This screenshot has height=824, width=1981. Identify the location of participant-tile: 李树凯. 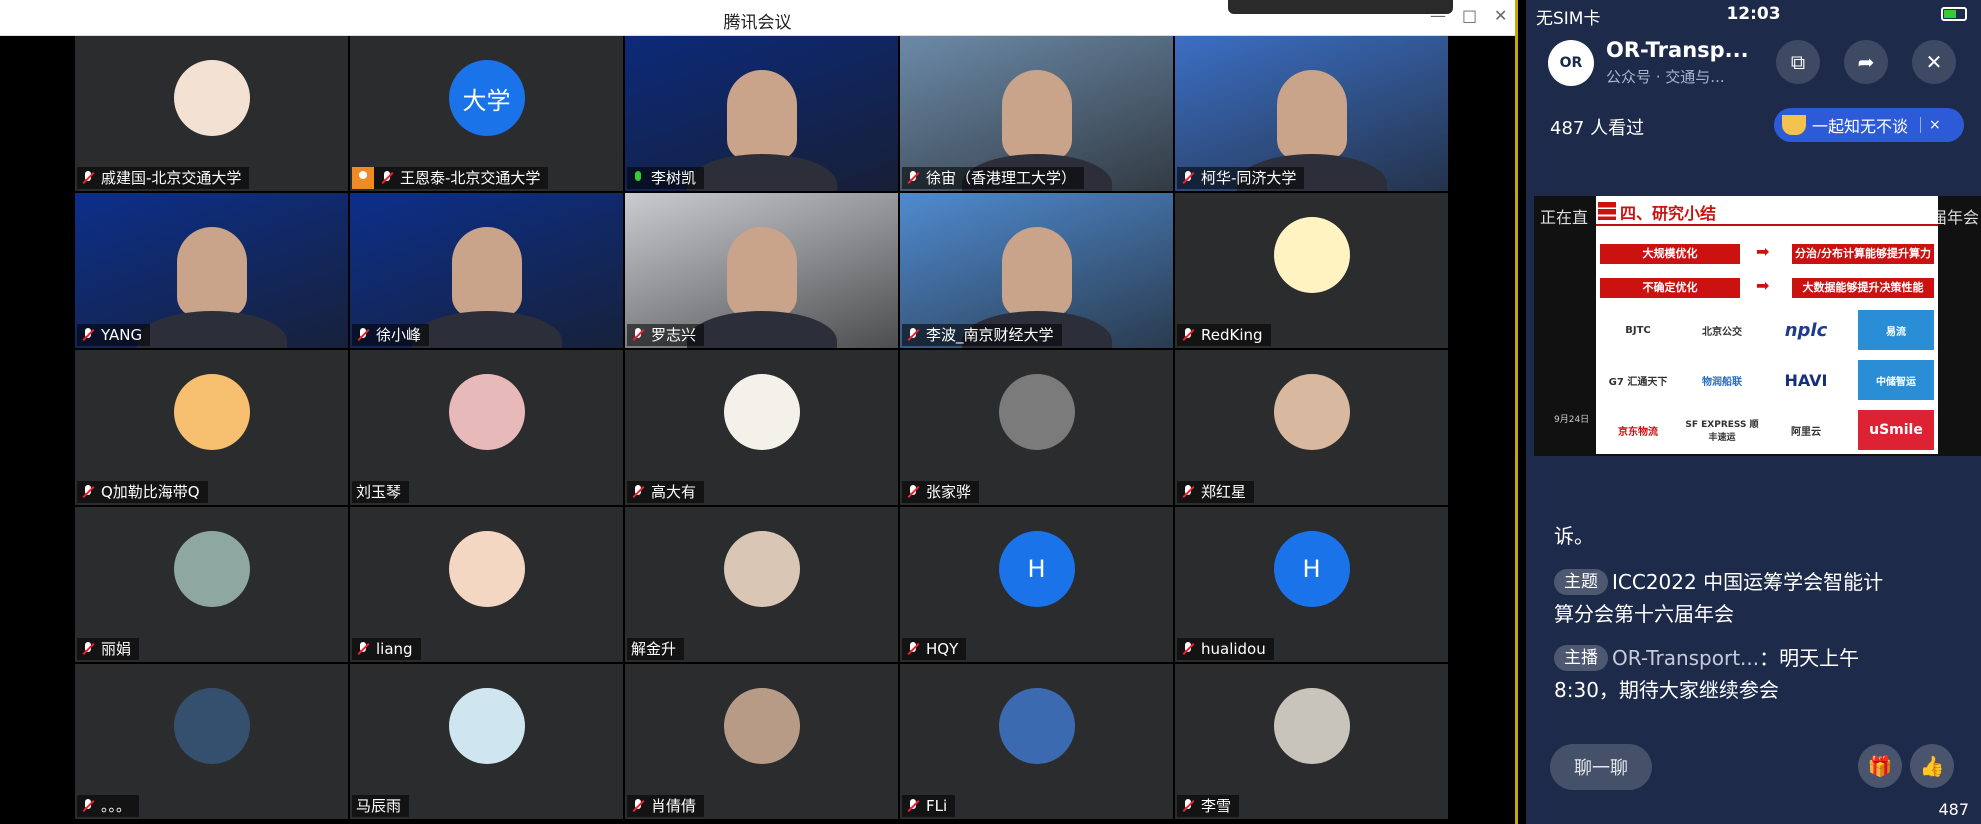
(761, 113).